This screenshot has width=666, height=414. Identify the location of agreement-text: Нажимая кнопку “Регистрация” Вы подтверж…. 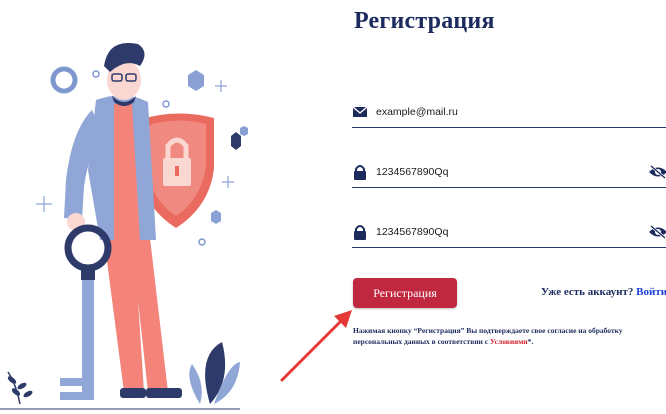
(508, 336).